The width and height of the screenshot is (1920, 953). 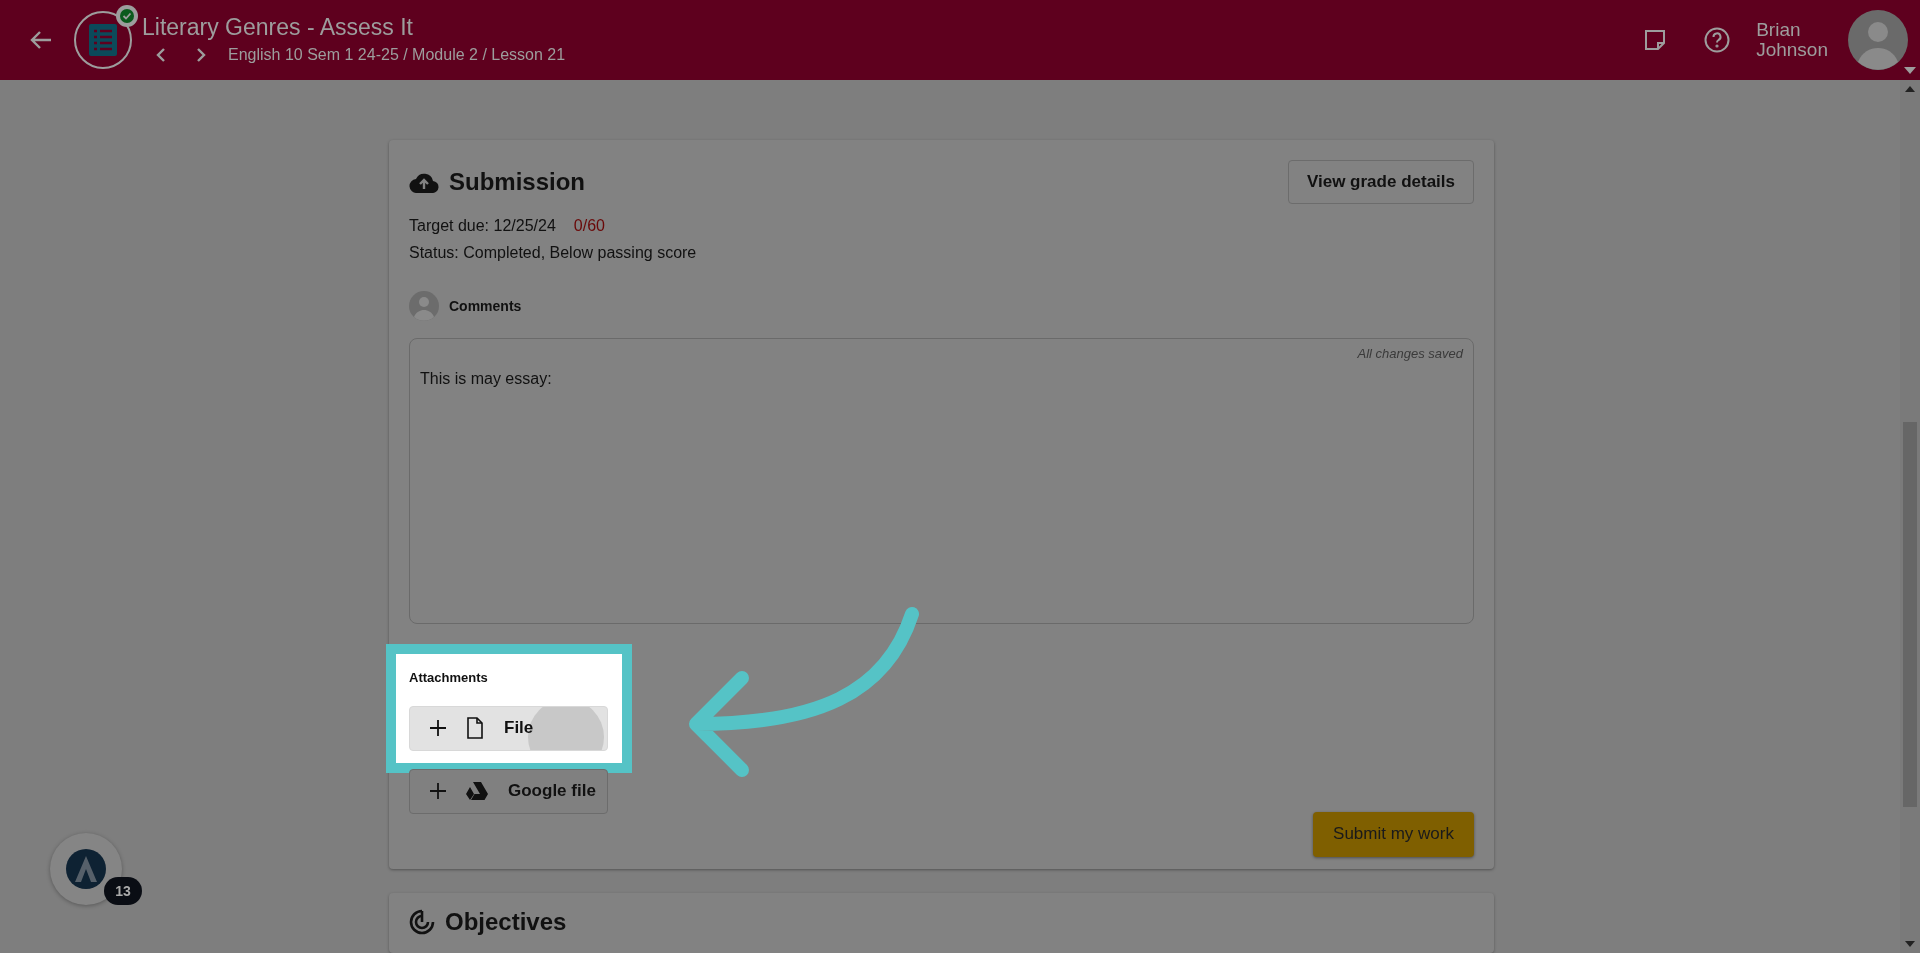 What do you see at coordinates (201, 55) in the screenshot?
I see `chevron-right-icon` at bounding box center [201, 55].